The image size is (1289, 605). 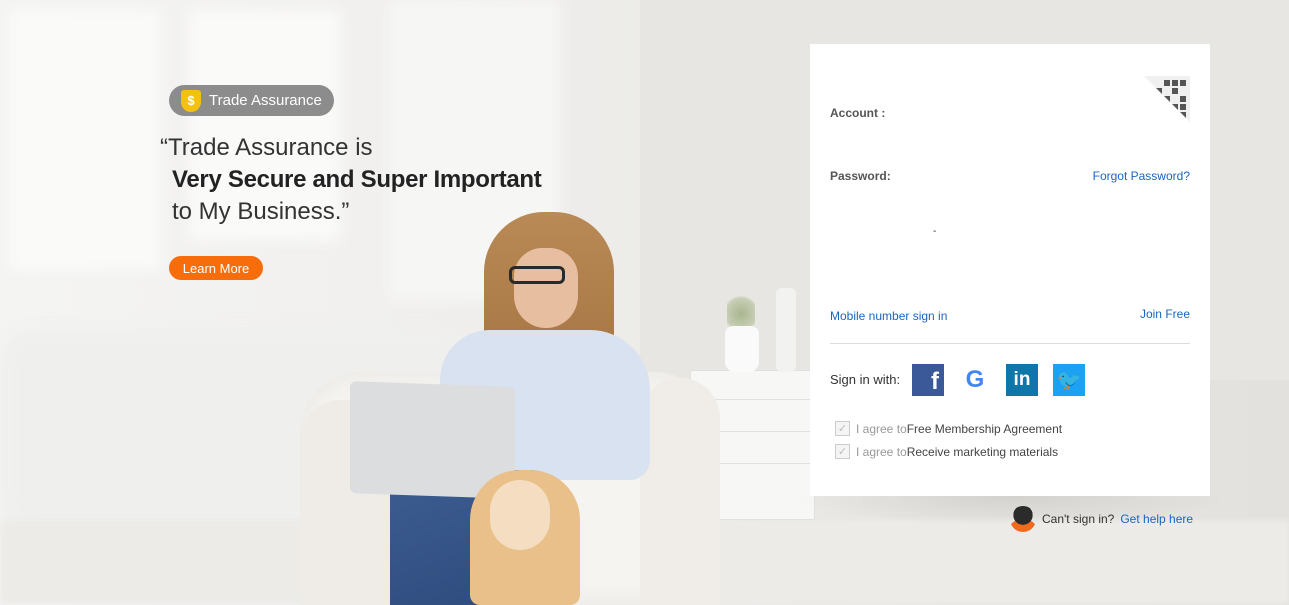 What do you see at coordinates (858, 113) in the screenshot?
I see `account-label: Account :` at bounding box center [858, 113].